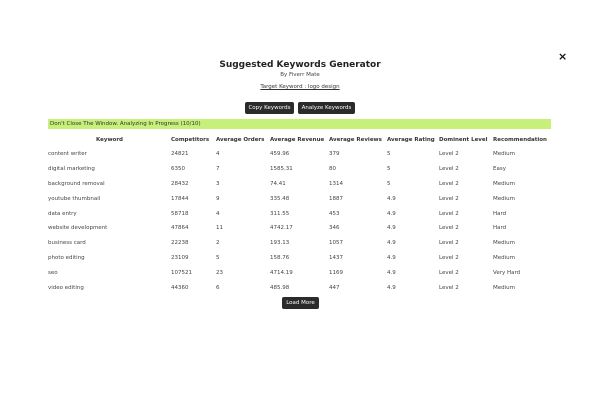 The image size is (600, 400). I want to click on cell-competitors: 28432, so click(180, 183).